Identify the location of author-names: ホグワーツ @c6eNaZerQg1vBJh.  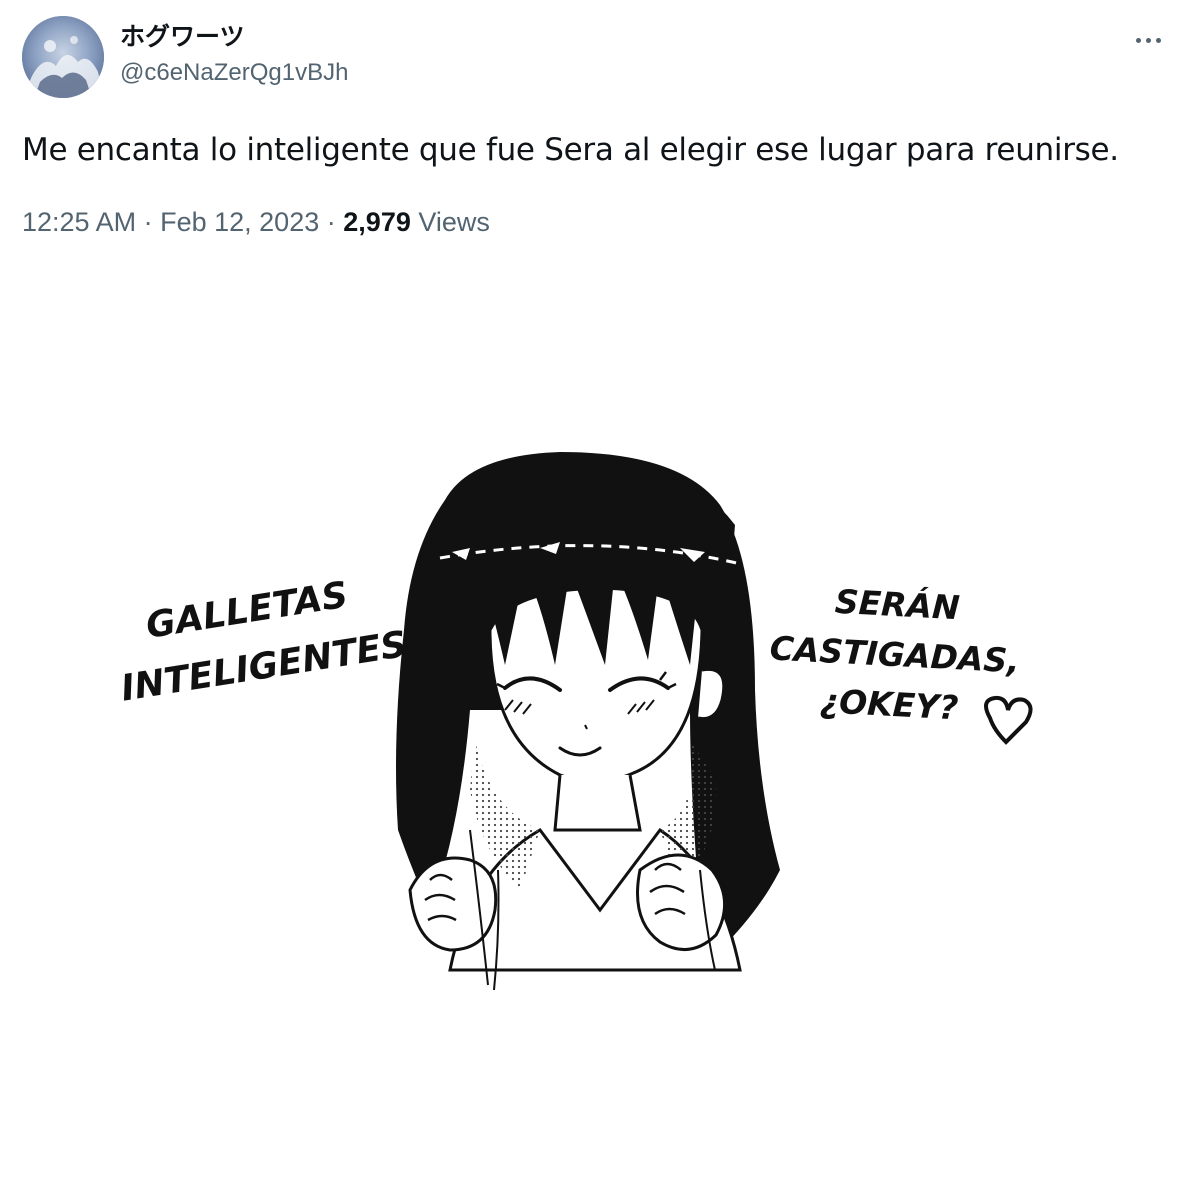
(234, 55).